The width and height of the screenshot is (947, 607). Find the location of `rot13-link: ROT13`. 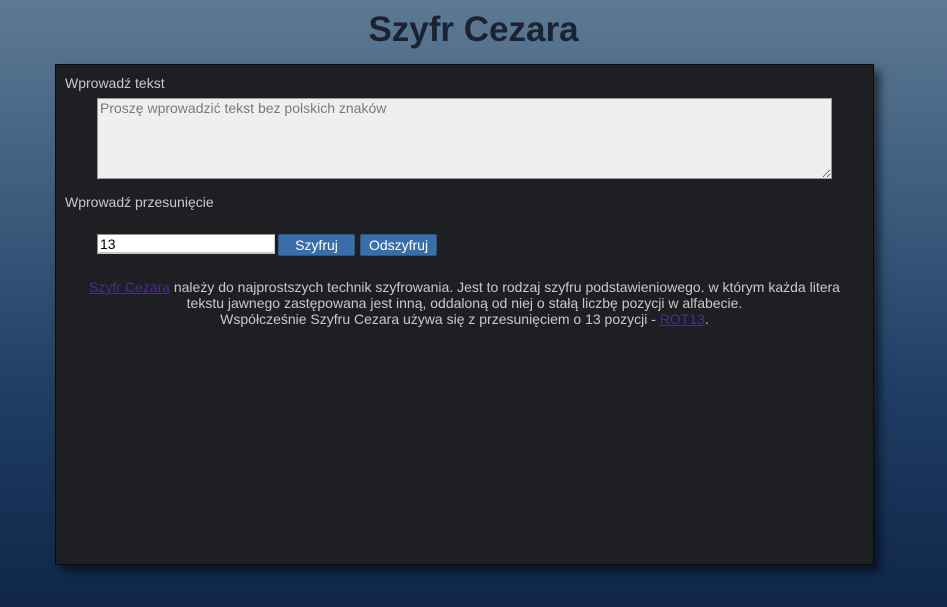

rot13-link: ROT13 is located at coordinates (682, 319).